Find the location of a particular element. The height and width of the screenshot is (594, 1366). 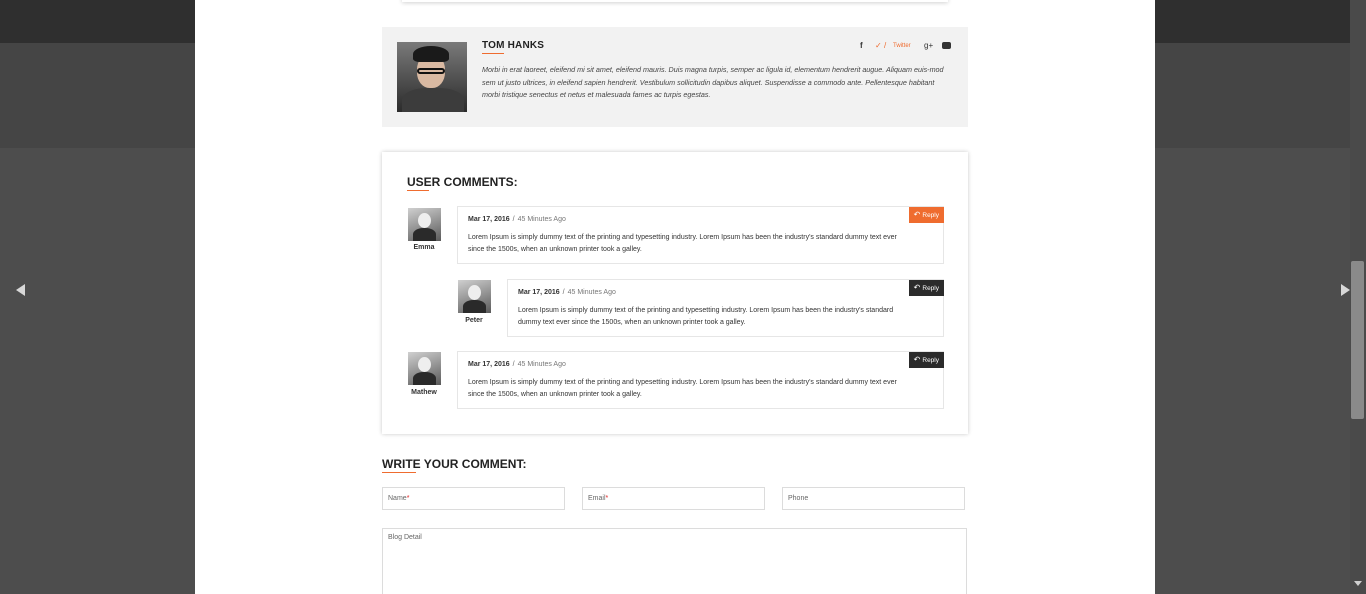

detail-placeholder: Blog Detail is located at coordinates (405, 537).